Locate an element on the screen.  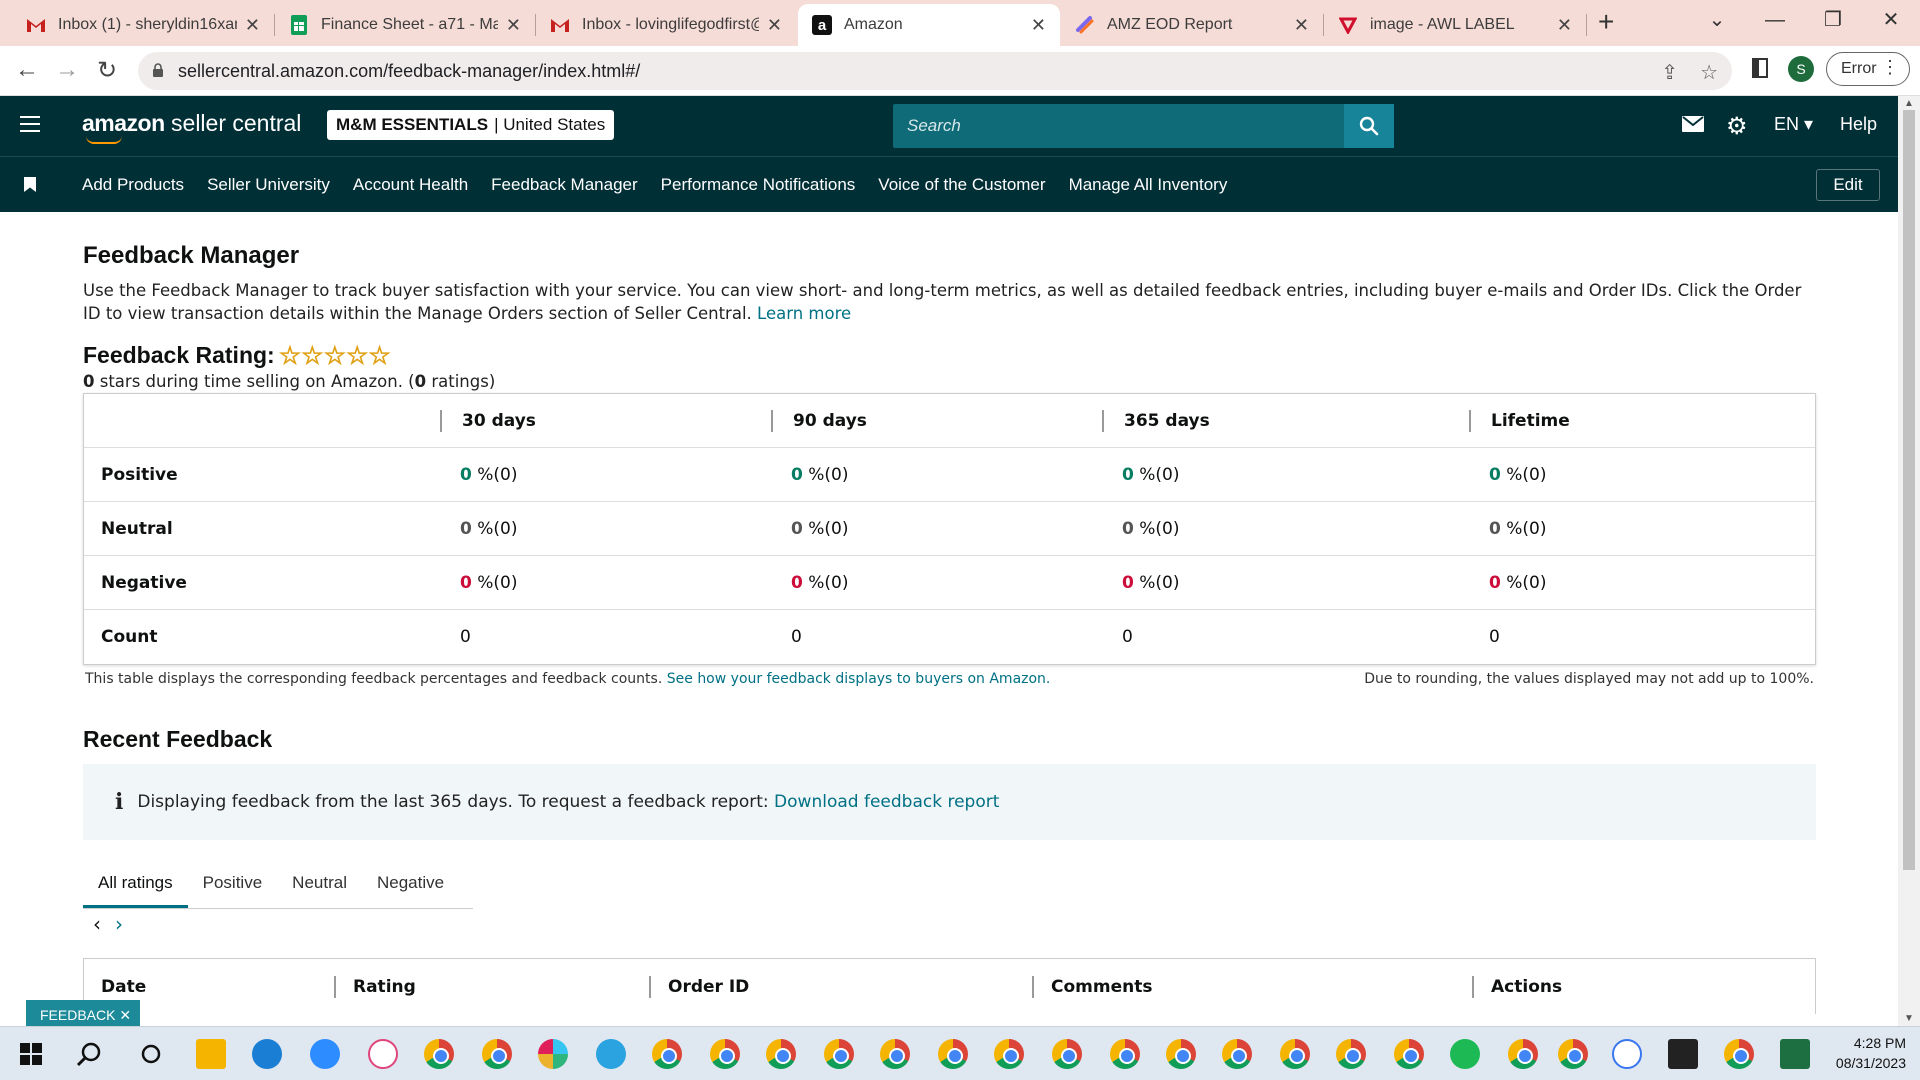
gear-icon: ⚙ is located at coordinates (1737, 126).